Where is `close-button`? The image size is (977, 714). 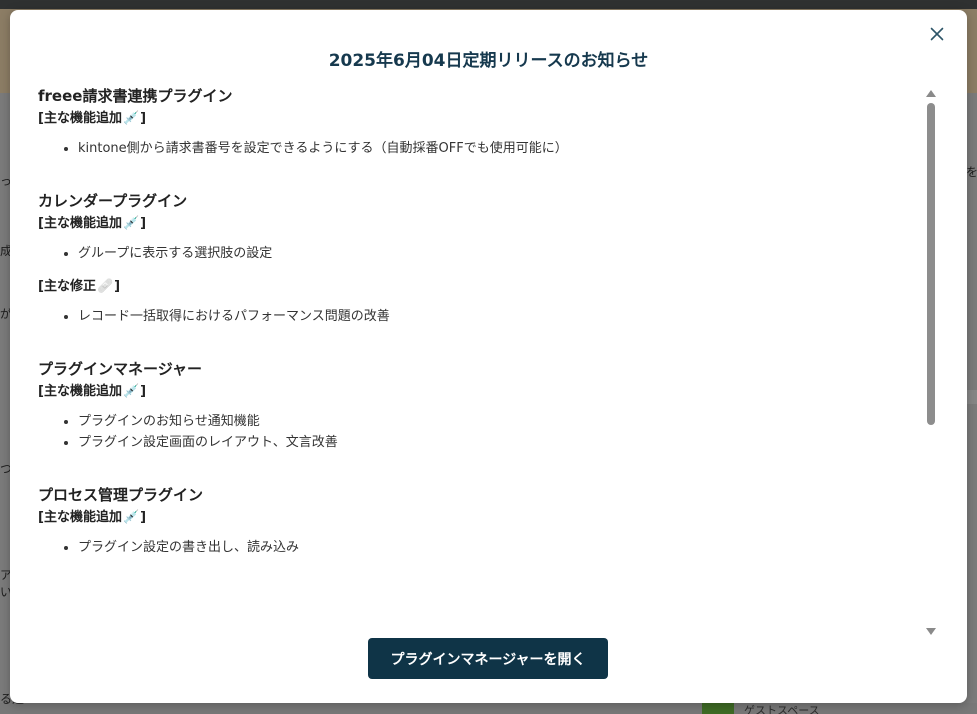
close-button is located at coordinates (937, 34).